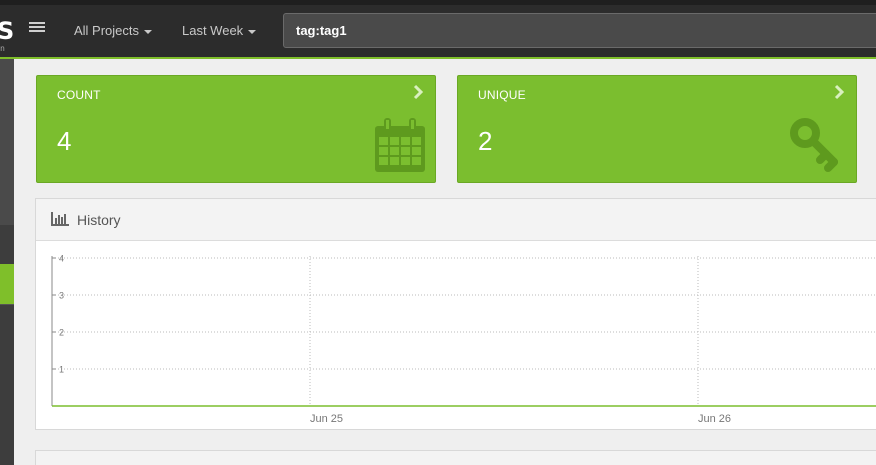 This screenshot has width=876, height=465. Describe the element at coordinates (579, 30) in the screenshot. I see `search-input` at that location.